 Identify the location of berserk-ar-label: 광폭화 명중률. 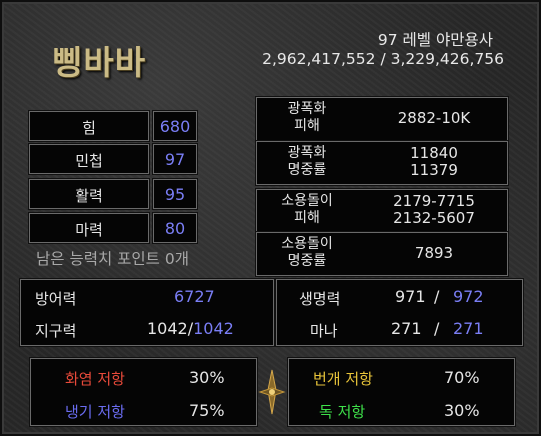
(307, 162).